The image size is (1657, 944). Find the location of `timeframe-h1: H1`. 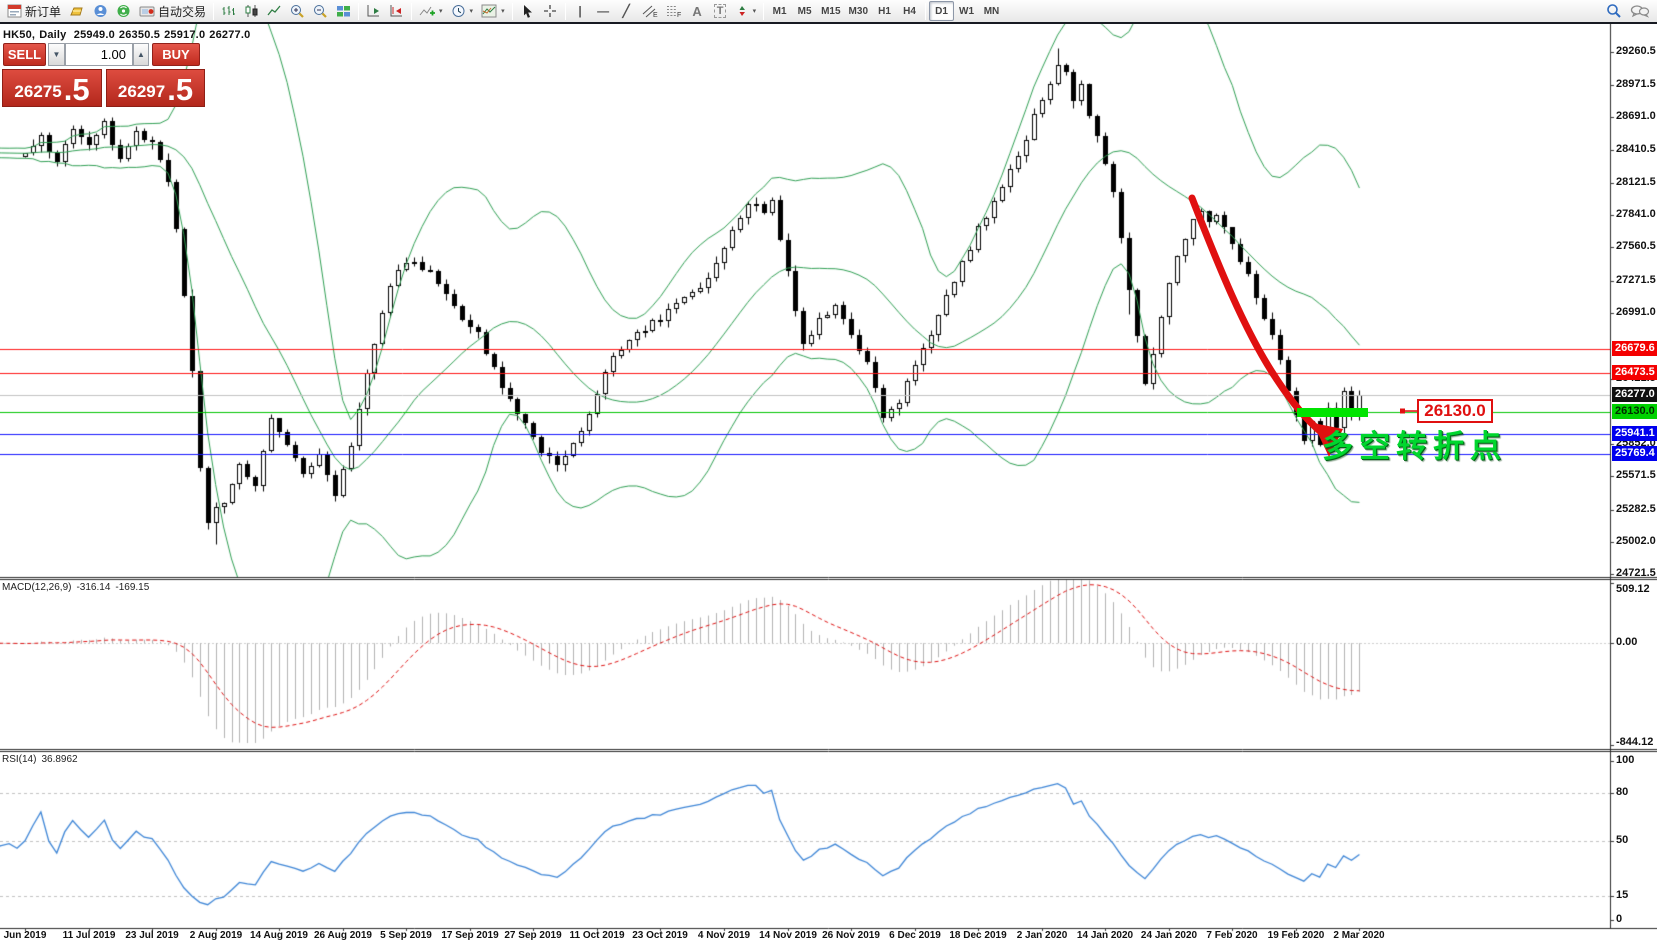

timeframe-h1: H1 is located at coordinates (884, 11).